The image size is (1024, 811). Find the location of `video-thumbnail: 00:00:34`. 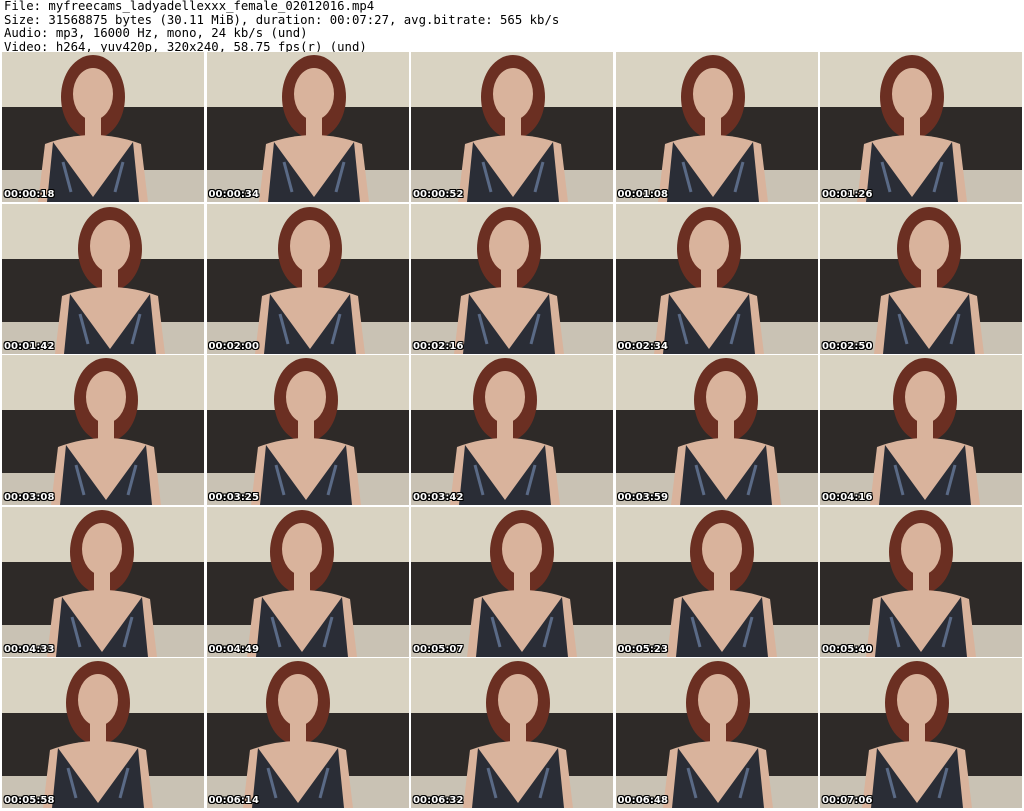

video-thumbnail: 00:00:34 is located at coordinates (307, 127).